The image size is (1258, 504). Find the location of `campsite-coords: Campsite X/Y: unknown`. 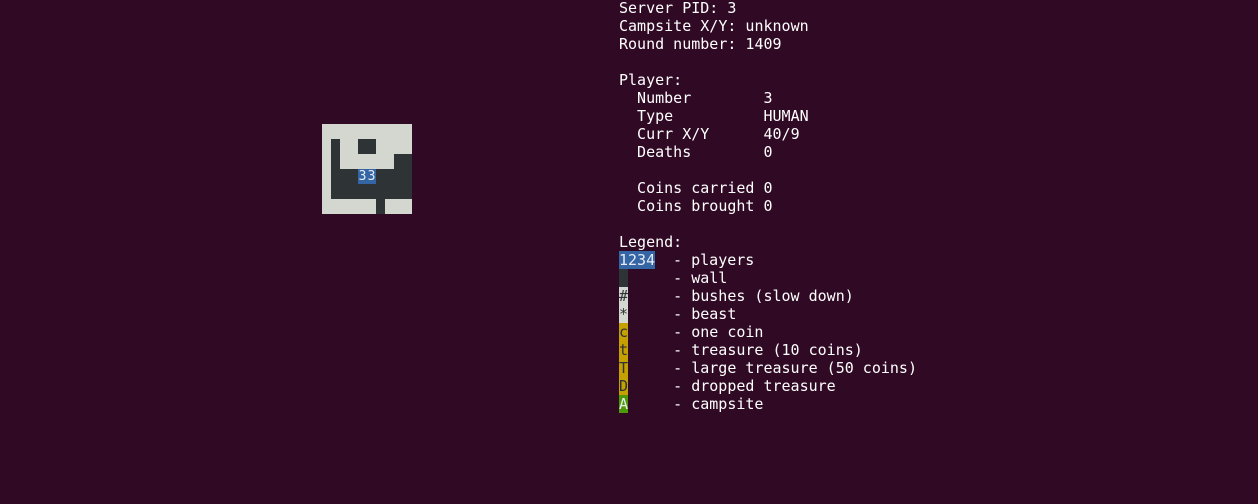

campsite-coords: Campsite X/Y: unknown is located at coordinates (714, 26).